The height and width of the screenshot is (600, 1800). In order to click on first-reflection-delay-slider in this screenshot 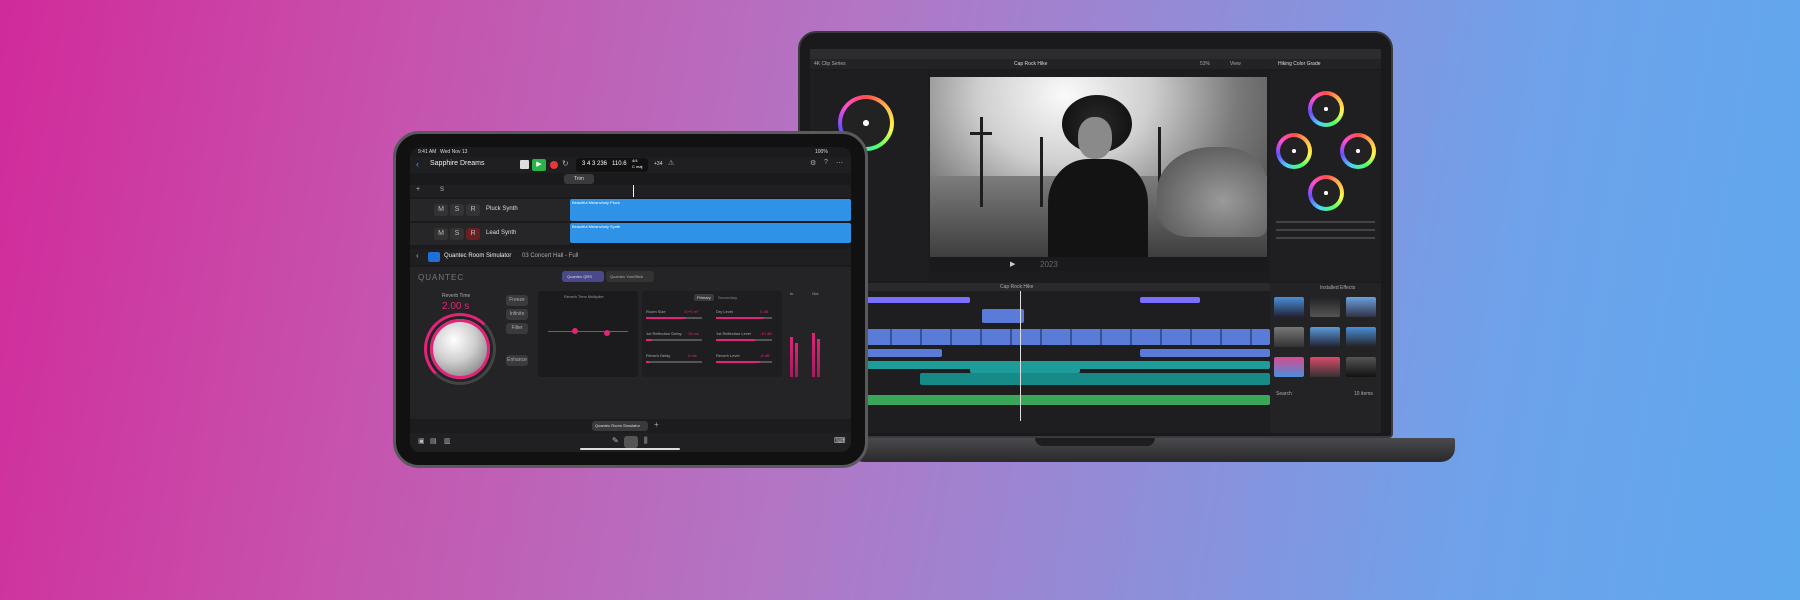, I will do `click(674, 340)`.